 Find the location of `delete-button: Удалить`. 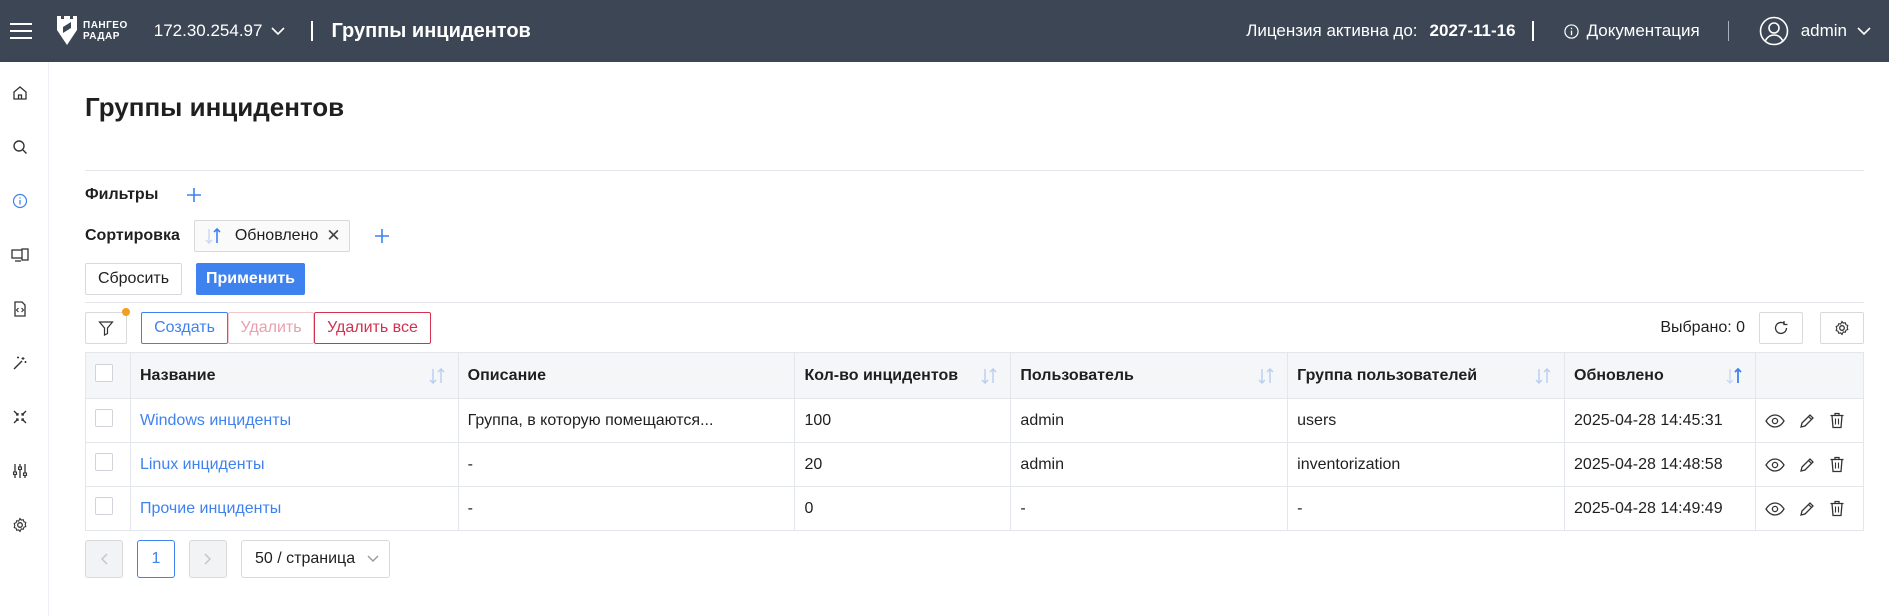

delete-button: Удалить is located at coordinates (271, 328).